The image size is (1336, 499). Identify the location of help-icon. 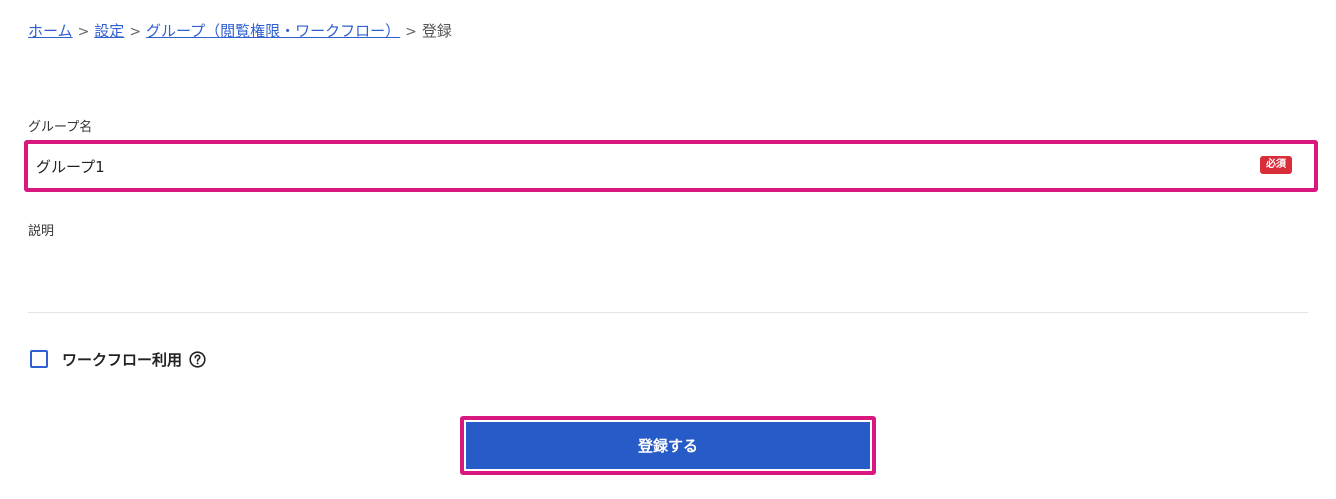
(197, 359).